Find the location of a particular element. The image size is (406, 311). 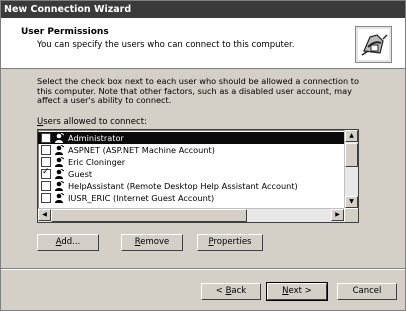

dialup-connection-icon is located at coordinates (373, 44).